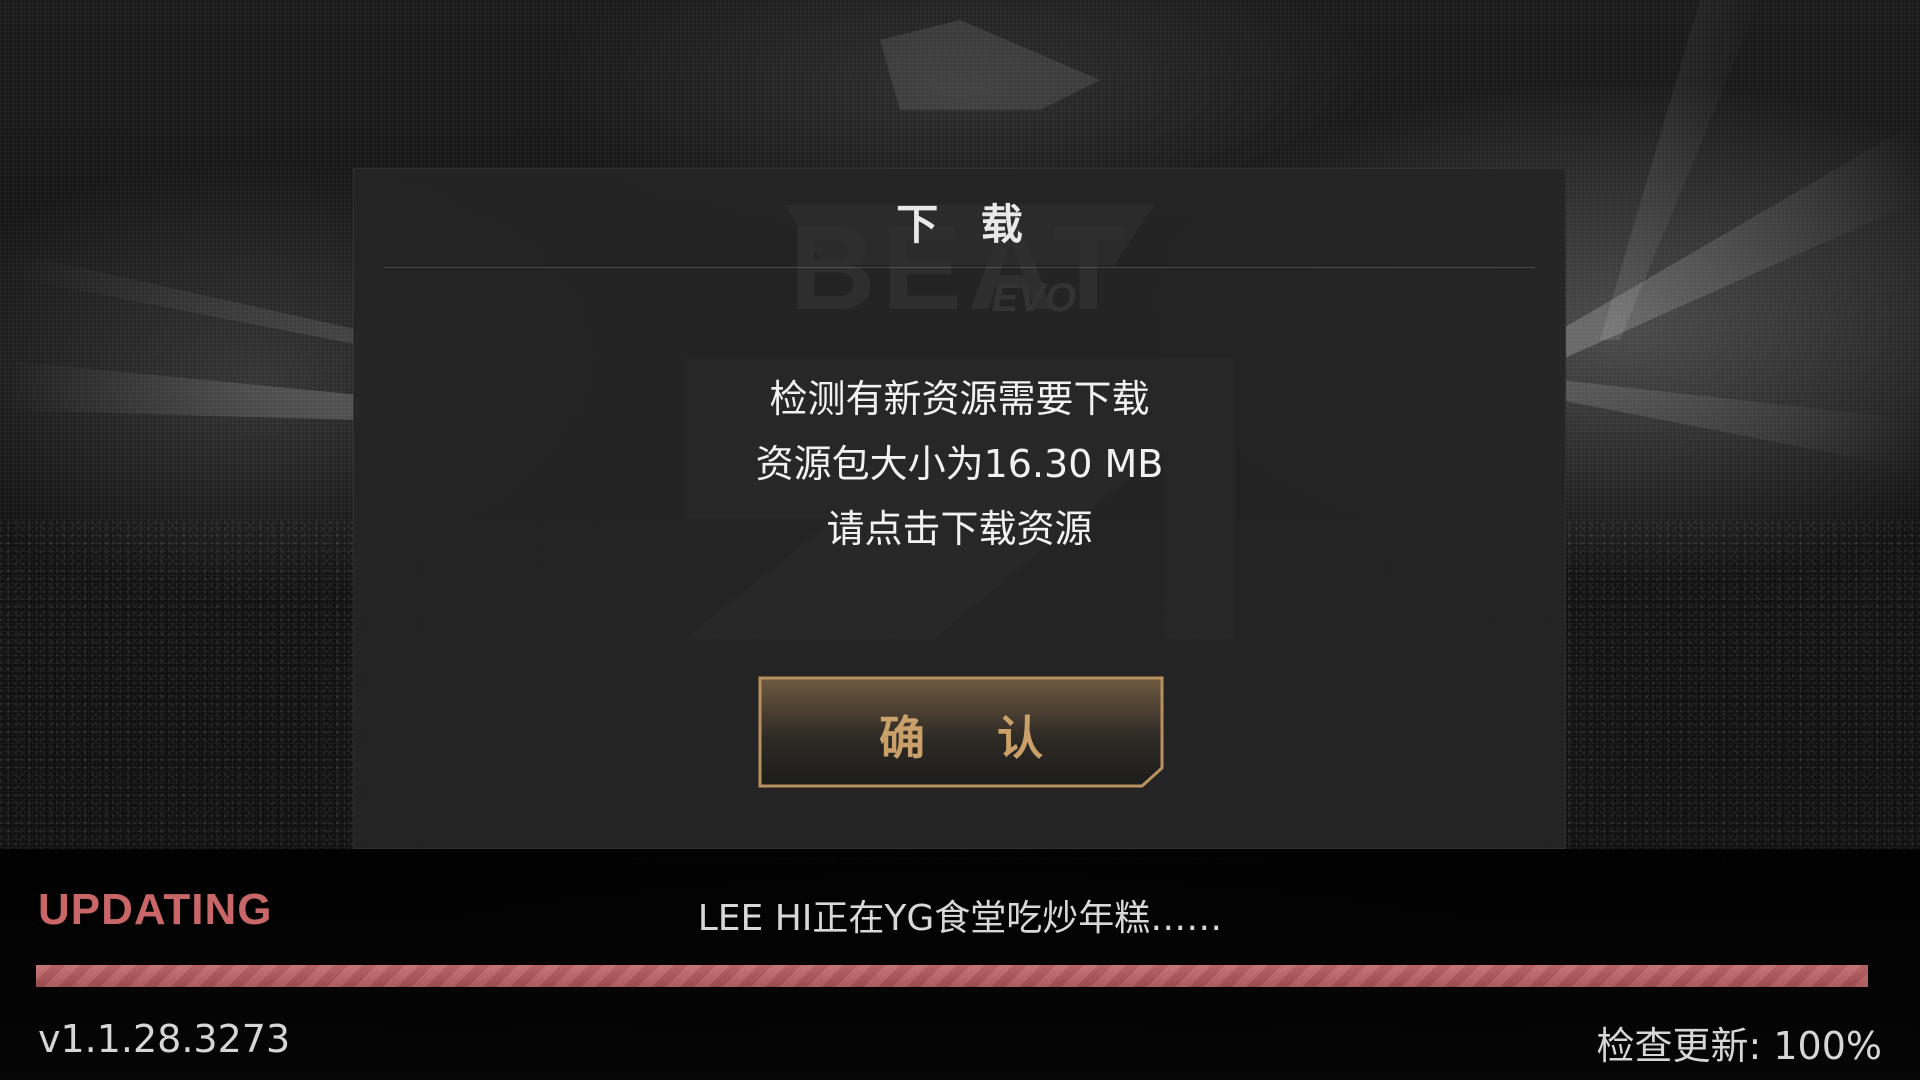 The image size is (1920, 1080). I want to click on message-line-package-size: 资源包大小为16.30 MB, so click(959, 464).